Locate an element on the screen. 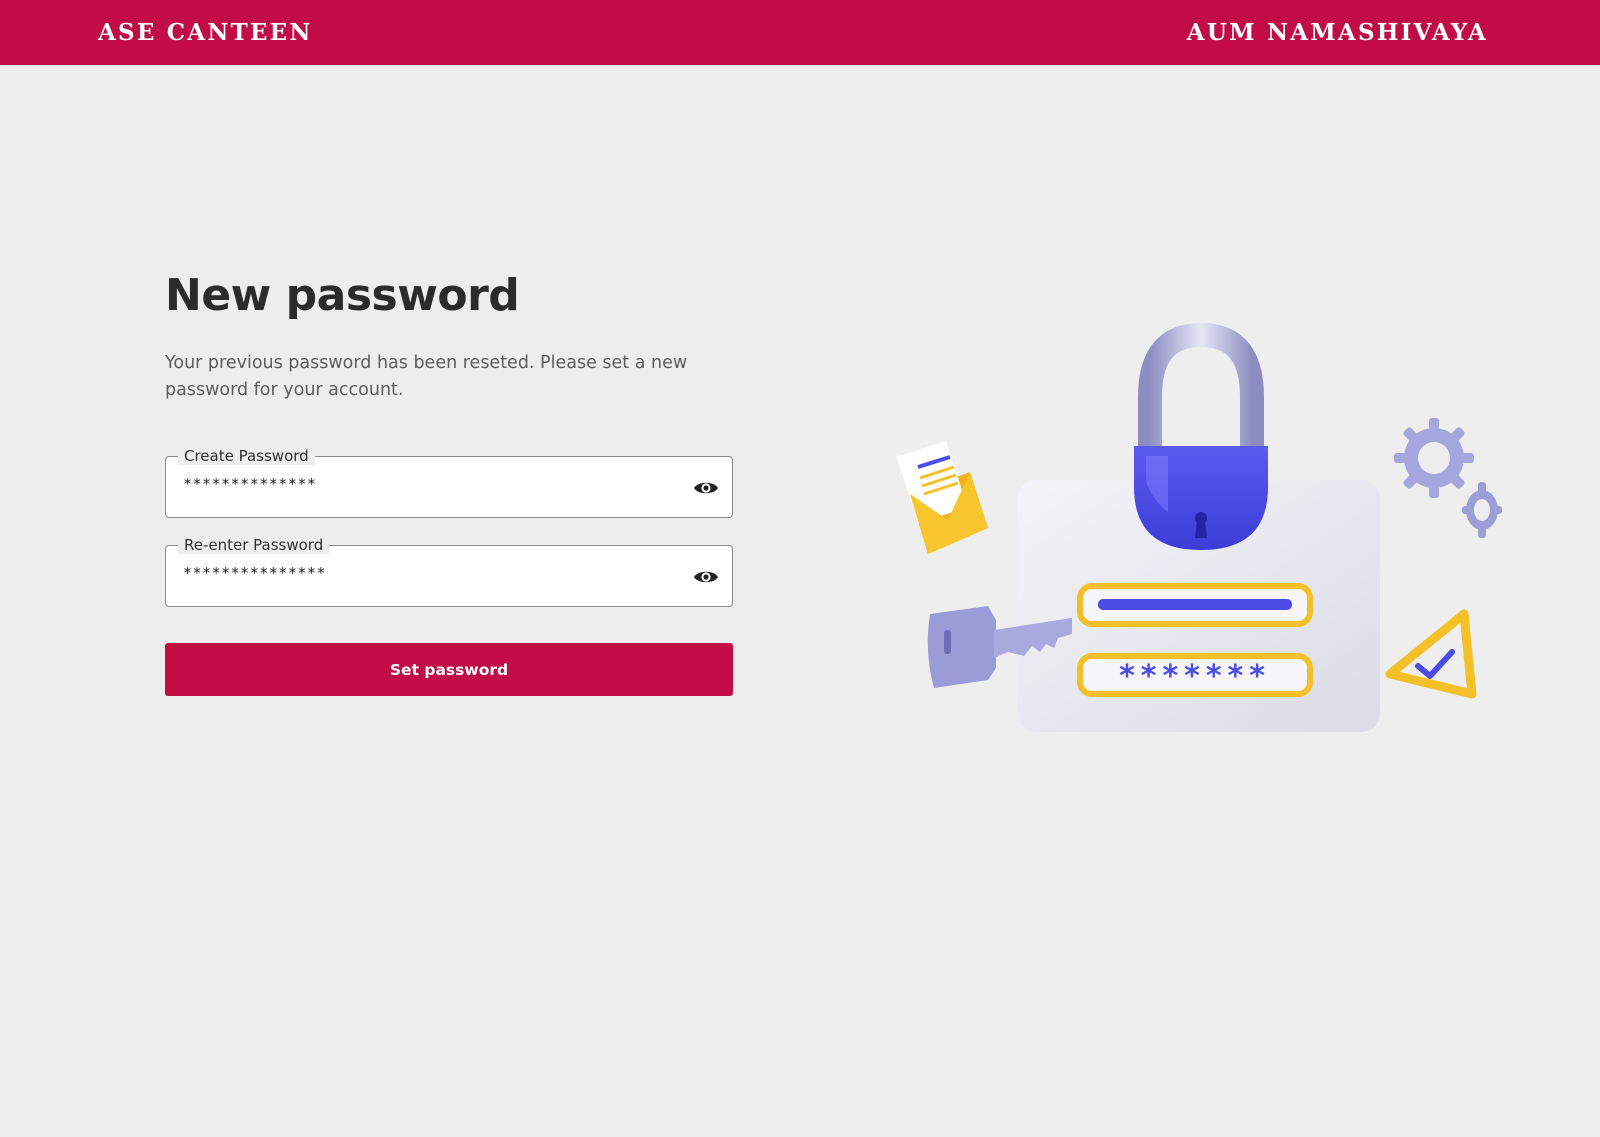  lock-illustration-svg: ******* is located at coordinates (1199, 527).